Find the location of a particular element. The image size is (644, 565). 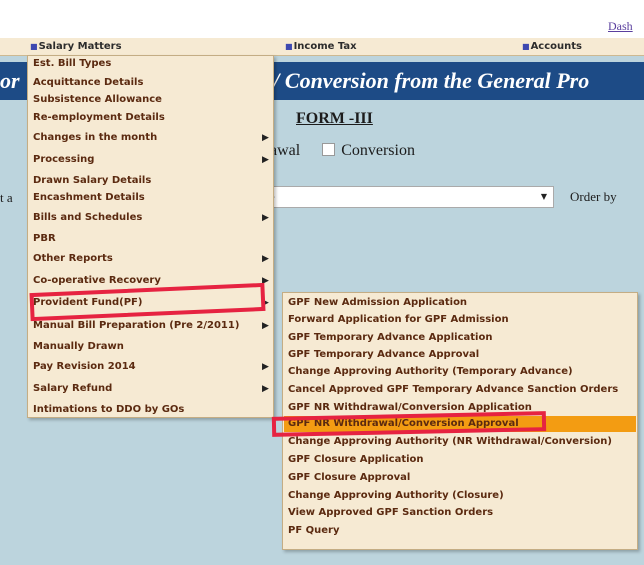

menu-item-gpf-closure-approval: GPF Closure Approval is located at coordinates (349, 477).